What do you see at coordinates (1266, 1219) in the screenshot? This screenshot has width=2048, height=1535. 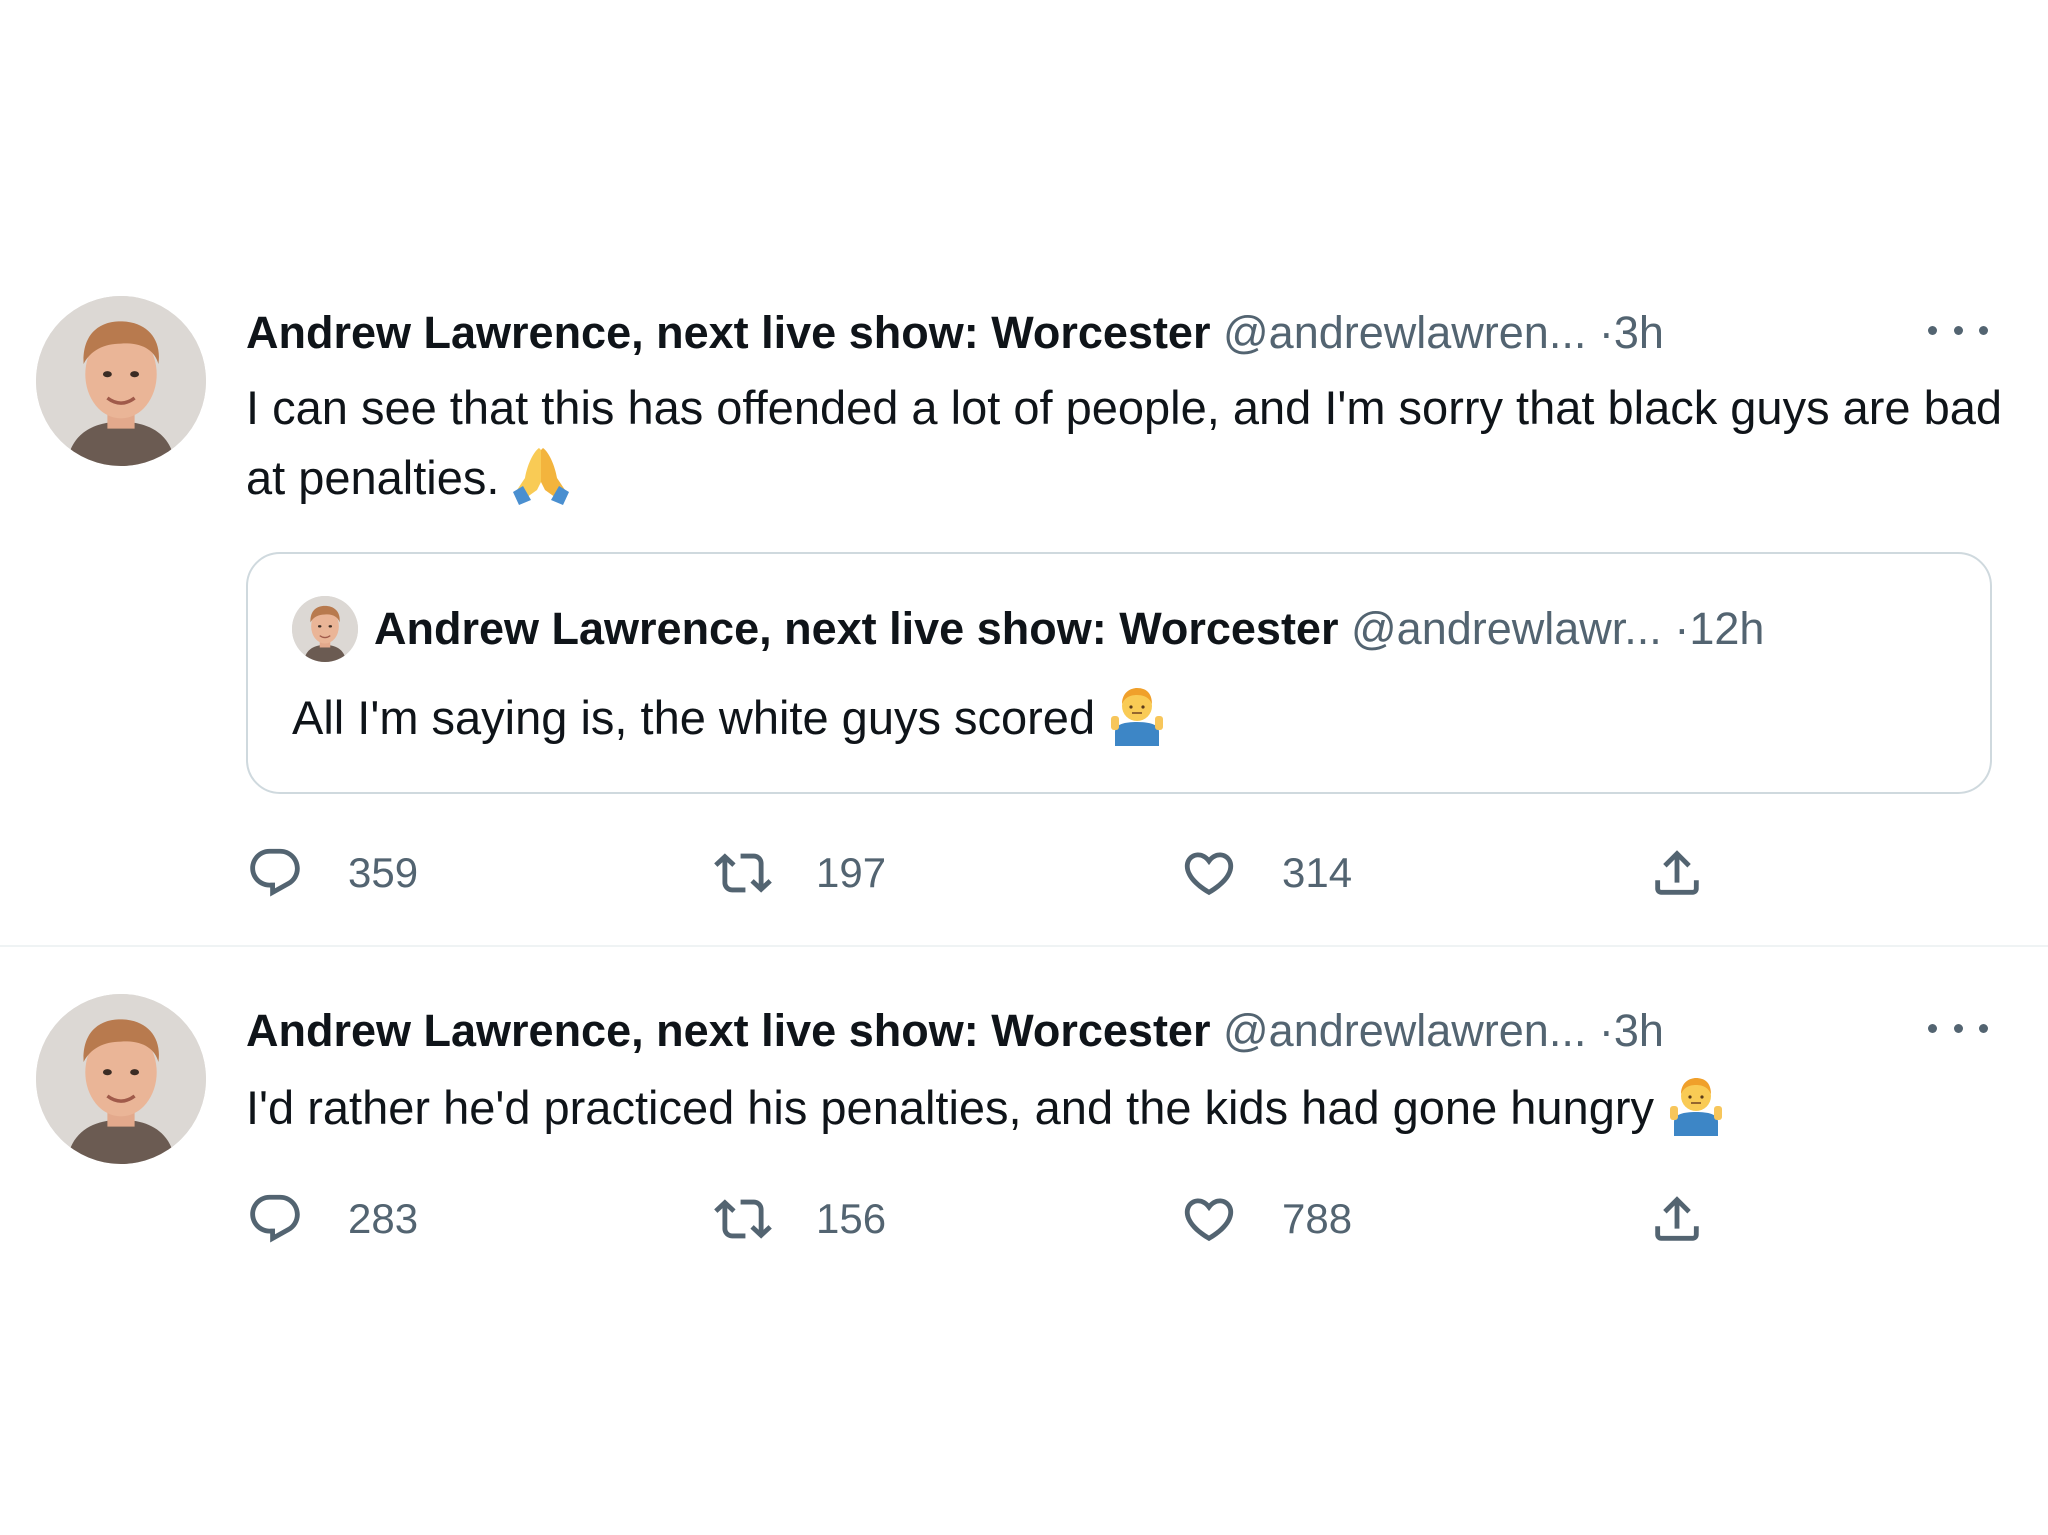 I see `like-button: 788` at bounding box center [1266, 1219].